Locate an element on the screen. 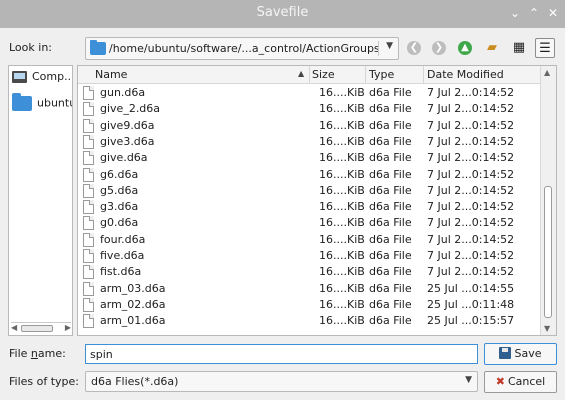 This screenshot has height=400, width=565. column-header-name: Name is located at coordinates (111, 74).